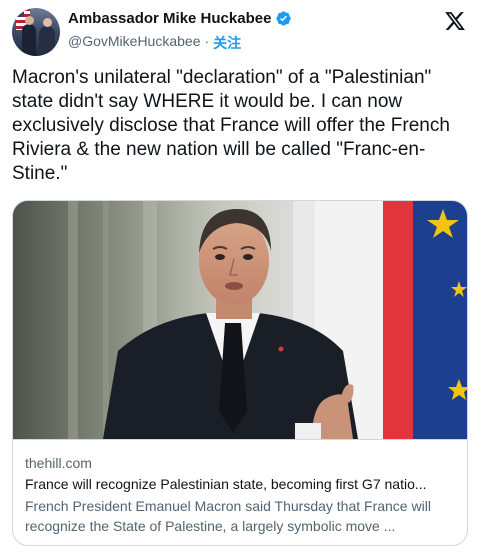  What do you see at coordinates (455, 21) in the screenshot?
I see `x-logo-icon` at bounding box center [455, 21].